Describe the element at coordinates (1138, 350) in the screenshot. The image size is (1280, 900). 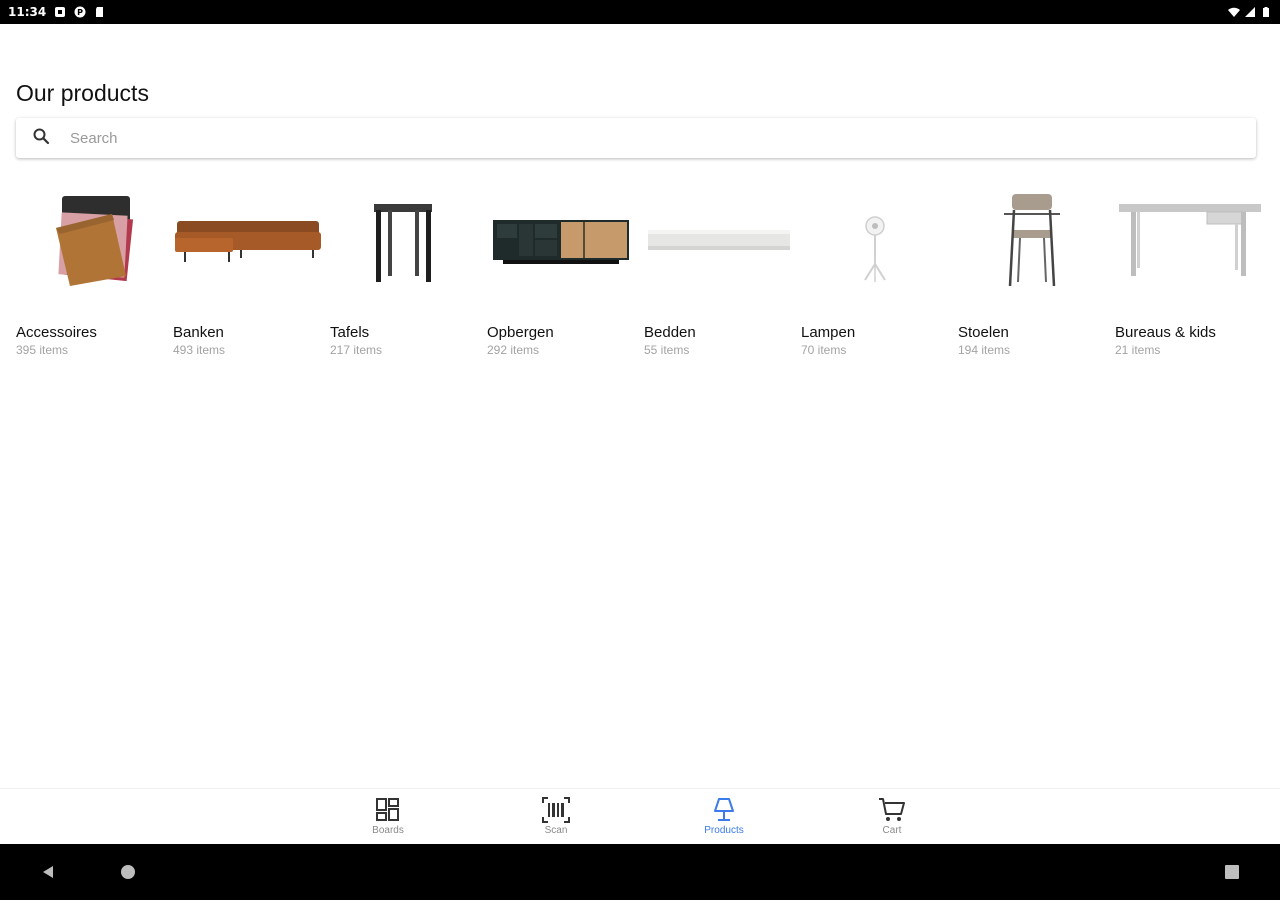
I see `category-count: 21 items` at that location.